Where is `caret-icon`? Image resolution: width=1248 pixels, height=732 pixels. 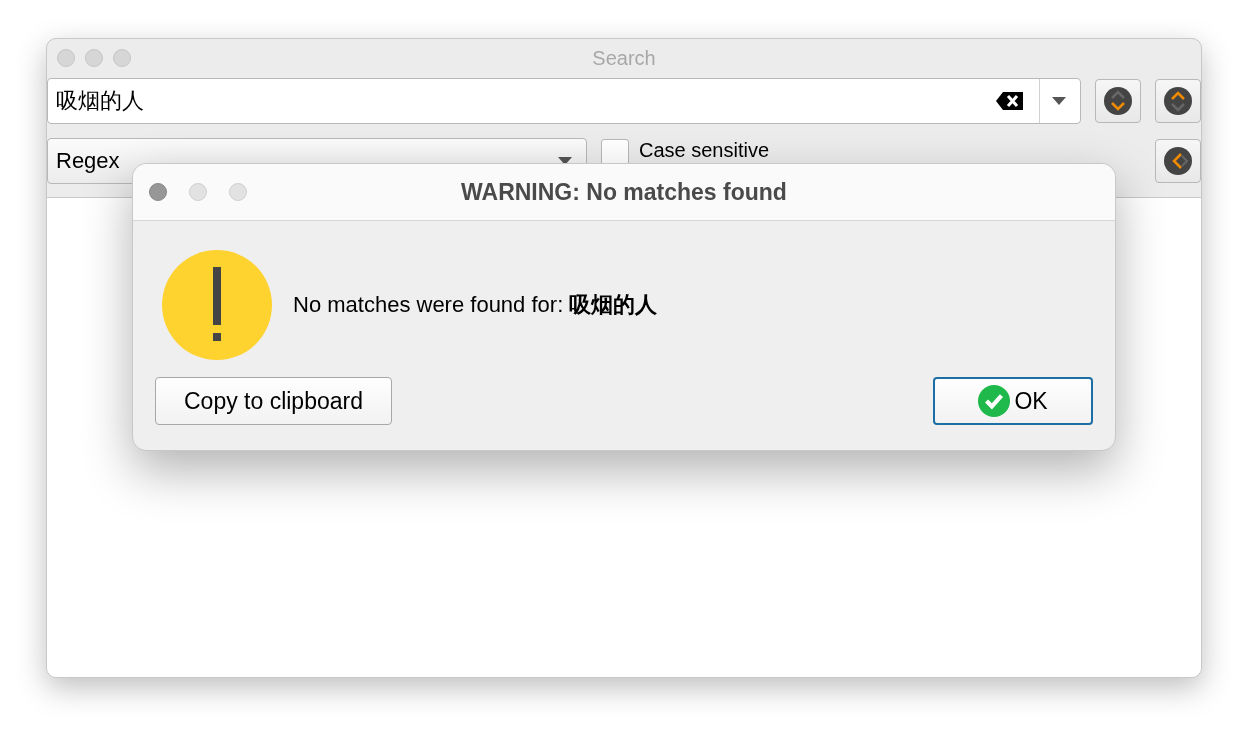
caret-icon is located at coordinates (1059, 101).